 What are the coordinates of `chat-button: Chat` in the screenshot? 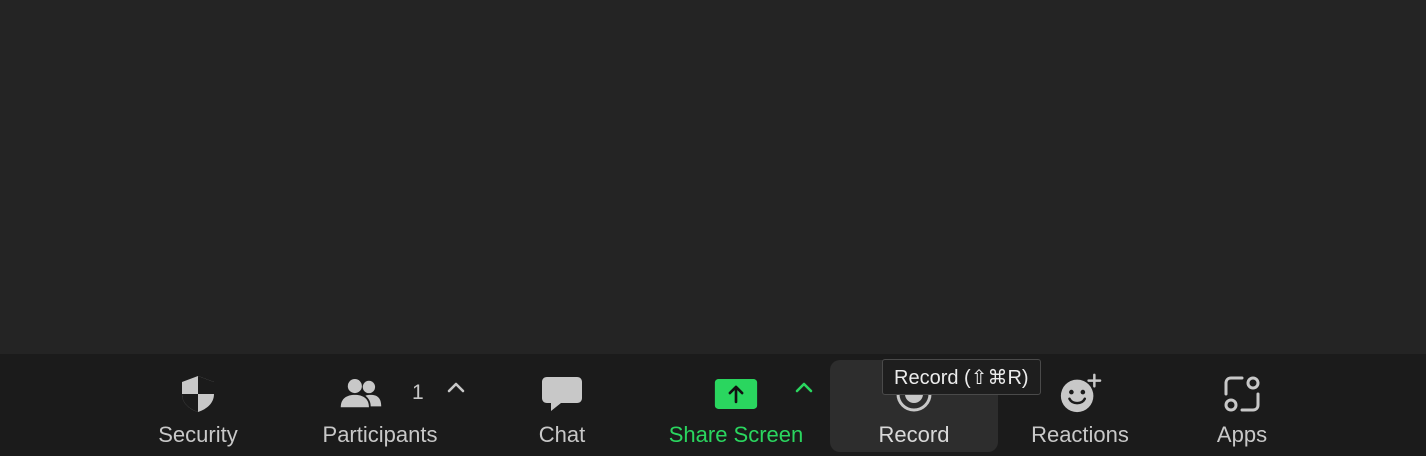 It's located at (562, 406).